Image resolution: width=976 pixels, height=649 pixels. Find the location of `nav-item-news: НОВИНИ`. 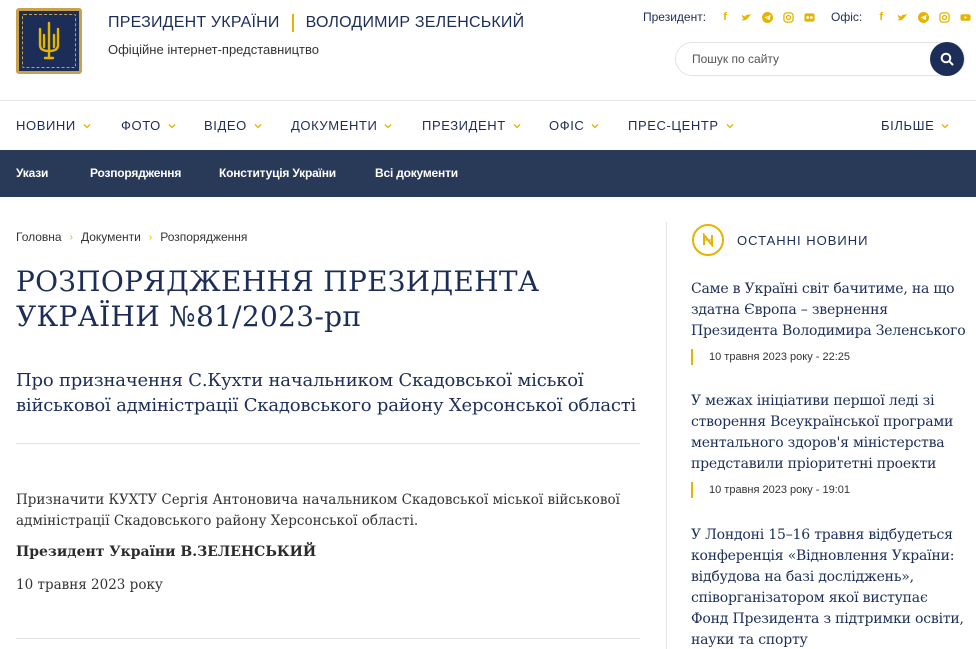

nav-item-news: НОВИНИ is located at coordinates (53, 125).